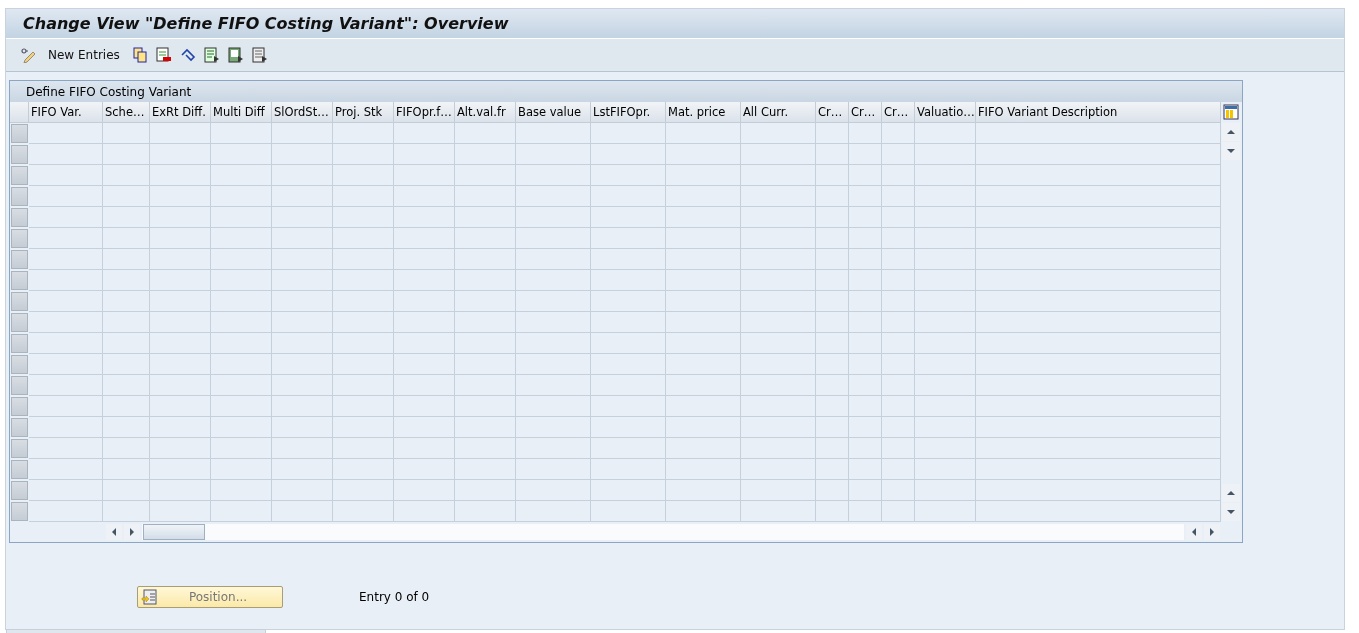  I want to click on column-header: Alt.val.fr, so click(485, 112).